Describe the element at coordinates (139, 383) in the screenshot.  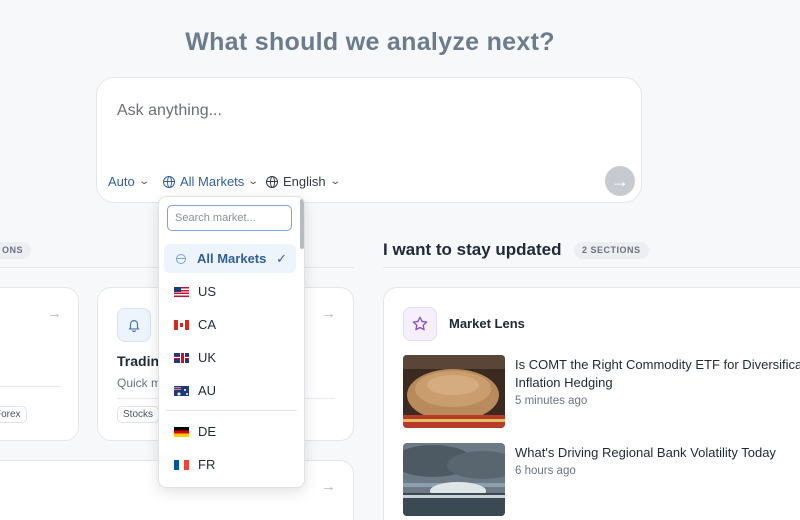
I see `card-subtitle: Quick m` at that location.